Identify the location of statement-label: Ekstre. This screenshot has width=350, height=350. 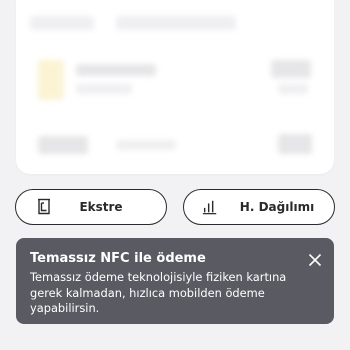
(101, 207).